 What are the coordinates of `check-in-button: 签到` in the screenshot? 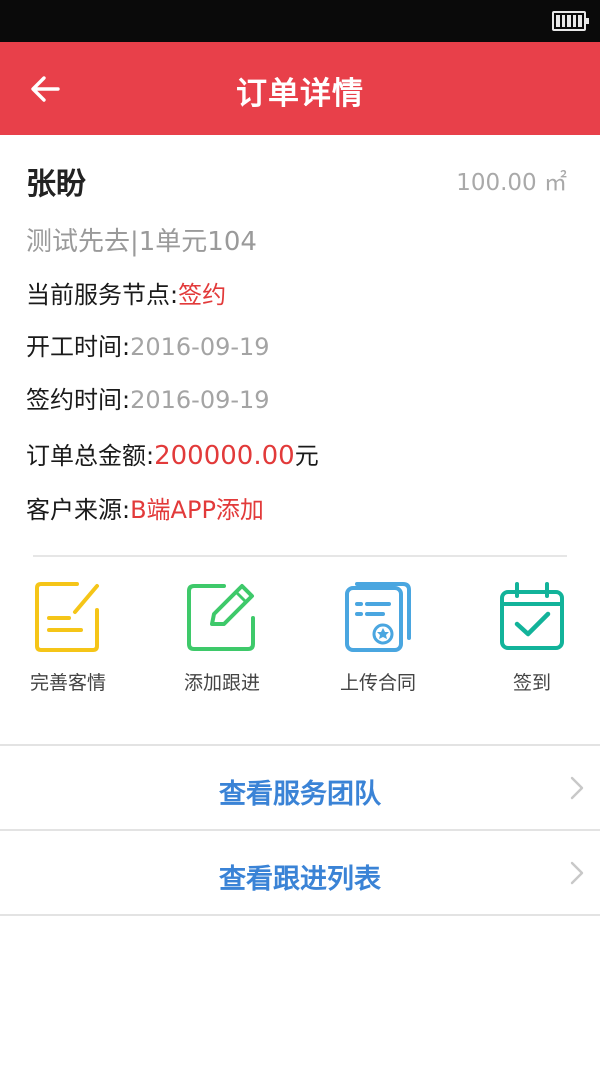 It's located at (532, 637).